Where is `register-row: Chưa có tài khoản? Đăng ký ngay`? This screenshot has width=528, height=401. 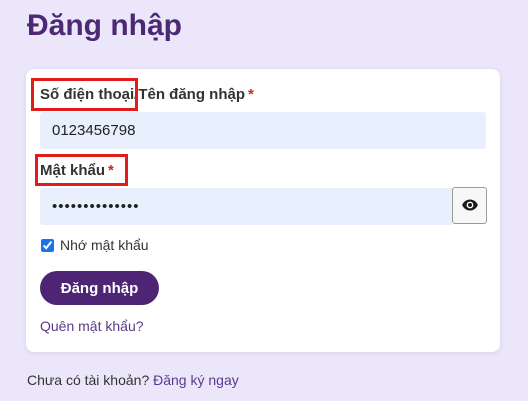 register-row: Chưa có tài khoản? Đăng ký ngay is located at coordinates (133, 380).